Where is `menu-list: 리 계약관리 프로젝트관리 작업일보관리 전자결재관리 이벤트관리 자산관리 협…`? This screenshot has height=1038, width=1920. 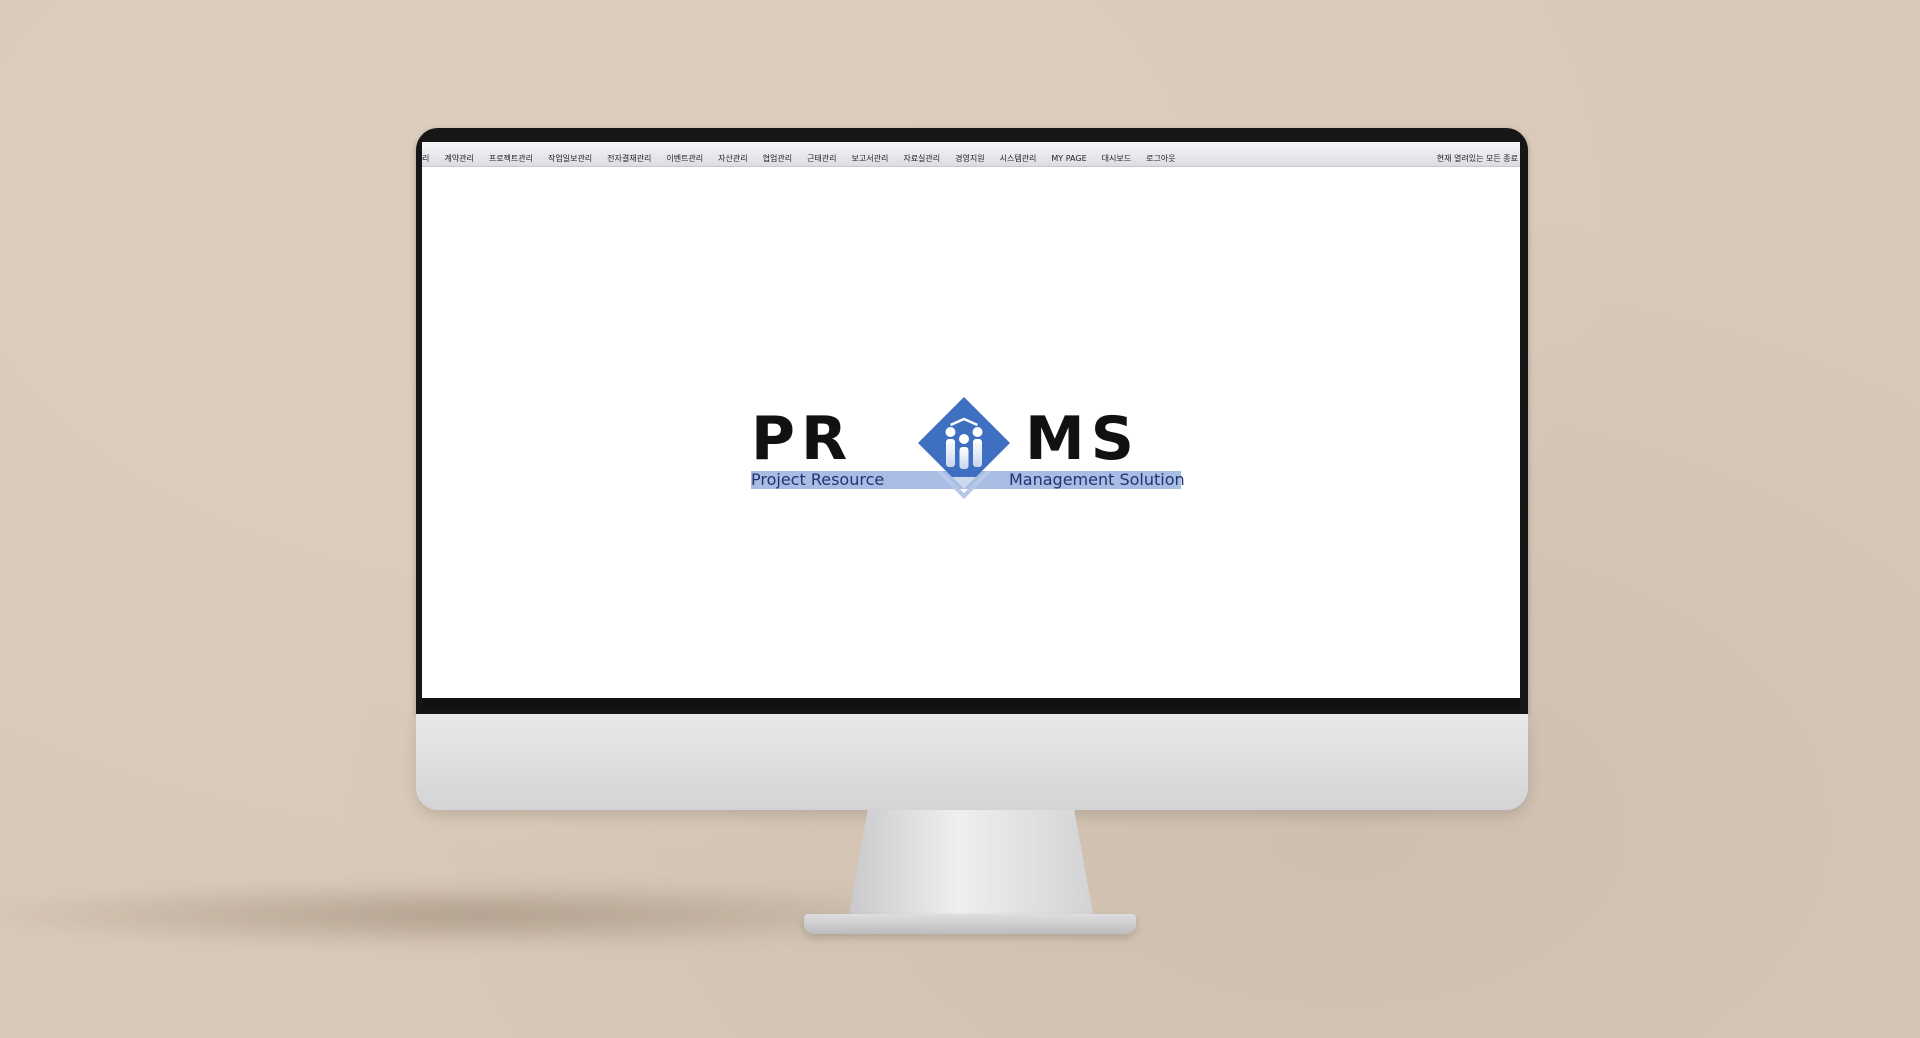 menu-list: 리 계약관리 프로젝트관리 작업일보관리 전자결재관리 이벤트관리 자산관리 협… is located at coordinates (799, 159).